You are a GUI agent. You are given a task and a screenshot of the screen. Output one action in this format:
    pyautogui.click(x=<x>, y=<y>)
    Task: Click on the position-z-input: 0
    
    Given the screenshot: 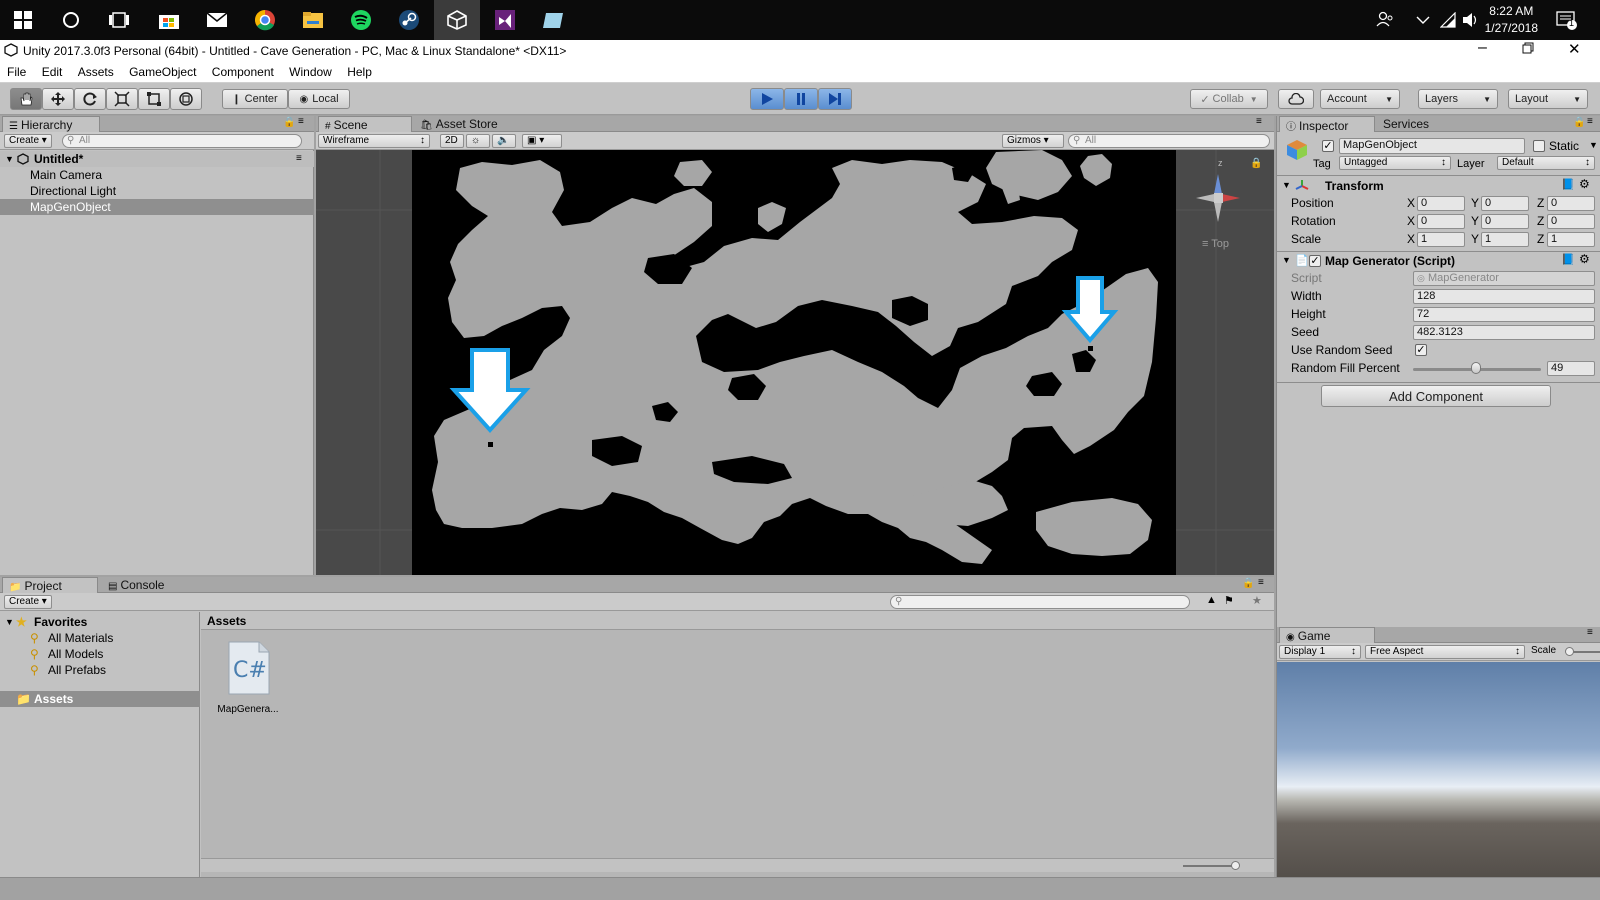 What is the action you would take?
    pyautogui.click(x=1571, y=203)
    